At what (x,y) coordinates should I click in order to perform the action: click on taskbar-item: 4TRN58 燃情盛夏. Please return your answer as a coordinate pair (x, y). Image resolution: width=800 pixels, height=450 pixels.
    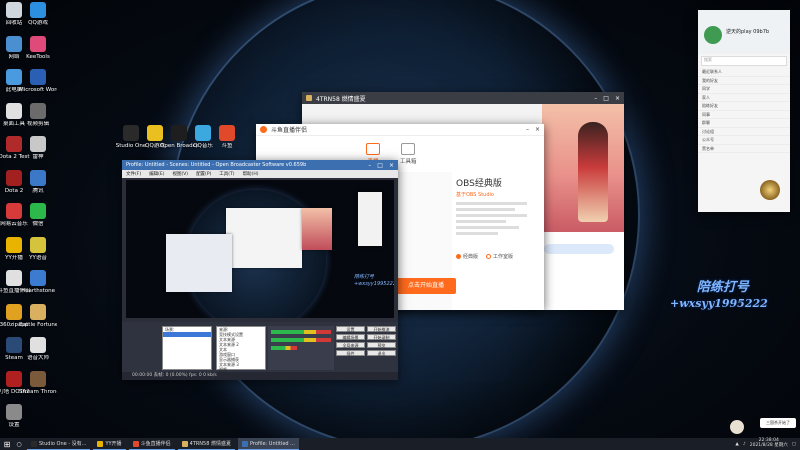
    Looking at the image, I should click on (206, 444).